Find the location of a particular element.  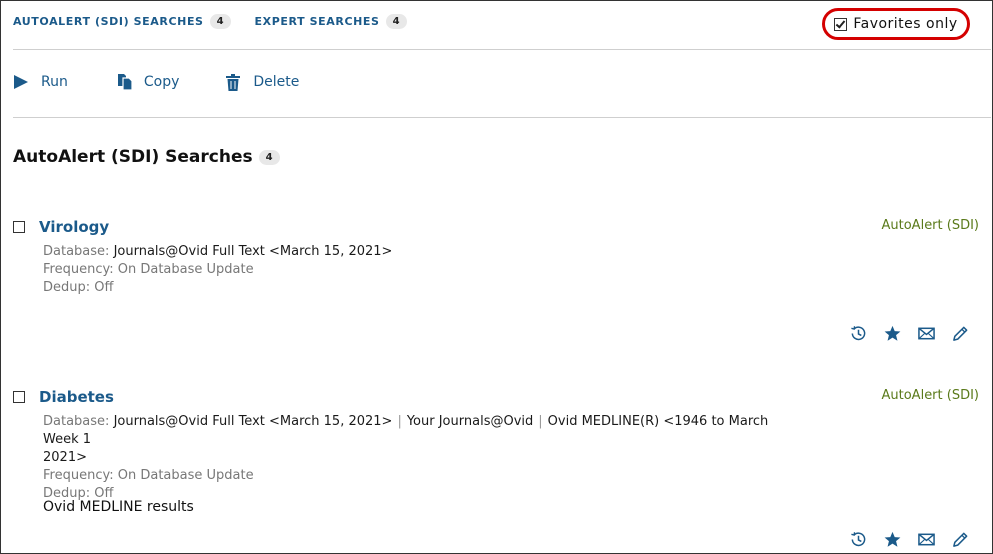

action-toolbar: Run Copy Delete is located at coordinates (156, 82).